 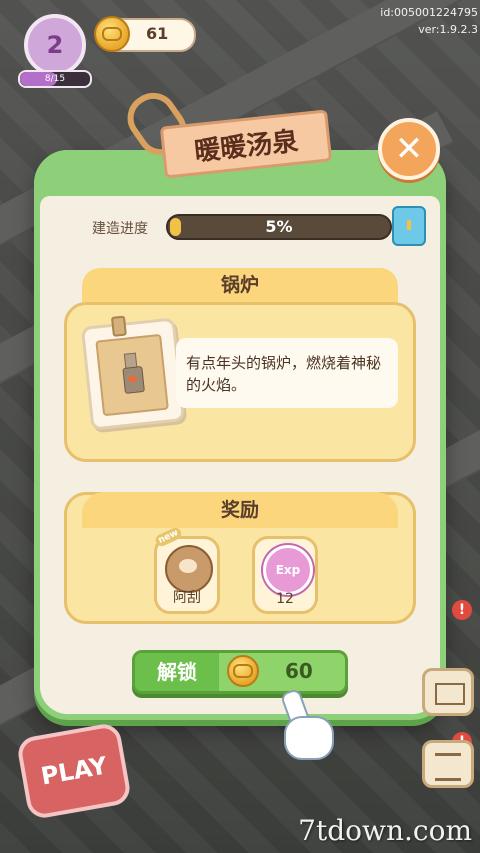 What do you see at coordinates (118, 326) in the screenshot?
I see `pin-icon` at bounding box center [118, 326].